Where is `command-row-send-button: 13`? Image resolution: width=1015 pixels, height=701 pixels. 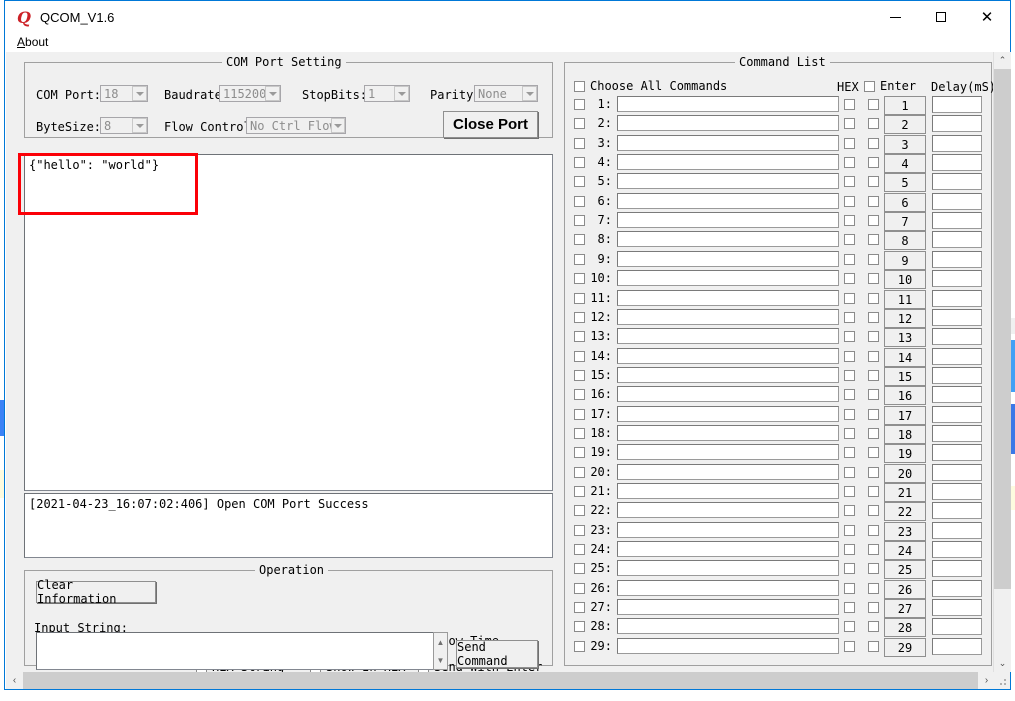
command-row-send-button: 13 is located at coordinates (905, 337).